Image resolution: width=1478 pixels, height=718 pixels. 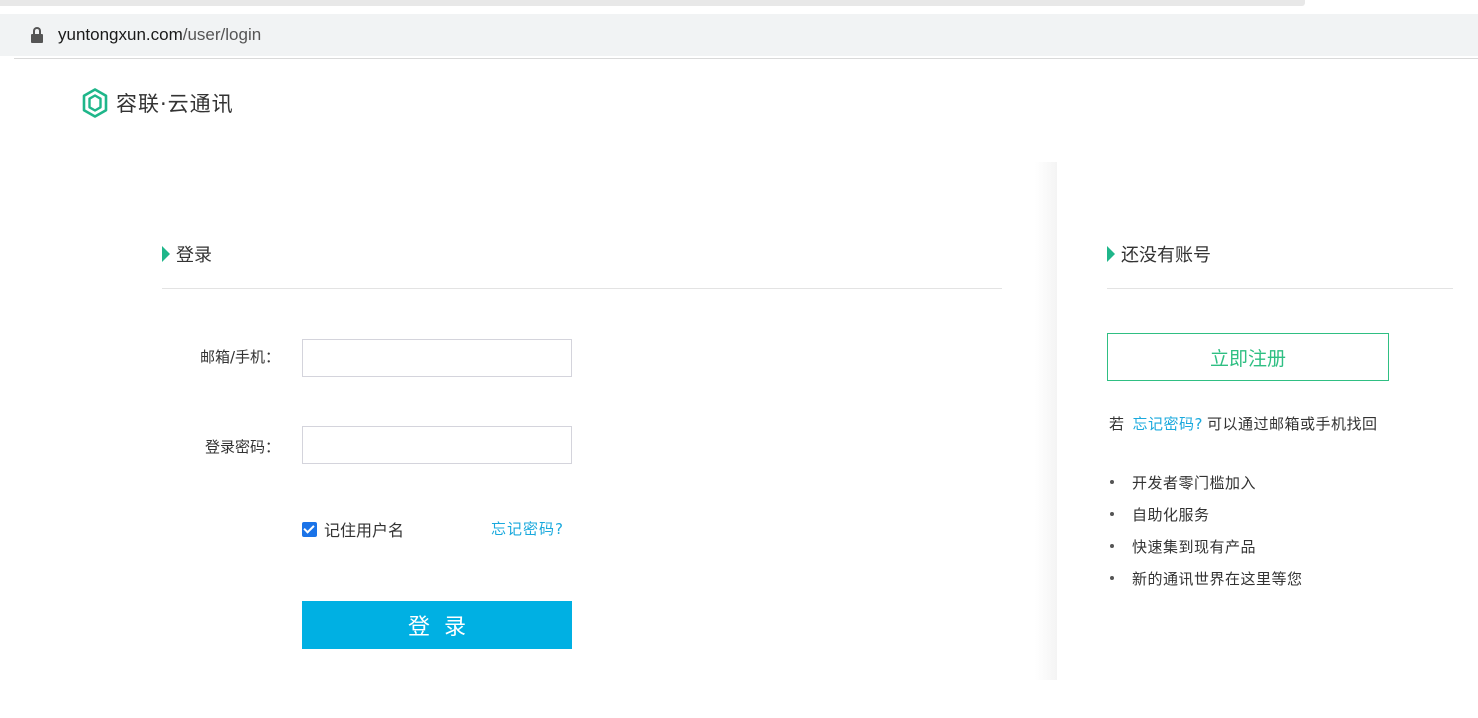 What do you see at coordinates (222, 34) in the screenshot?
I see `url-path: /user/login` at bounding box center [222, 34].